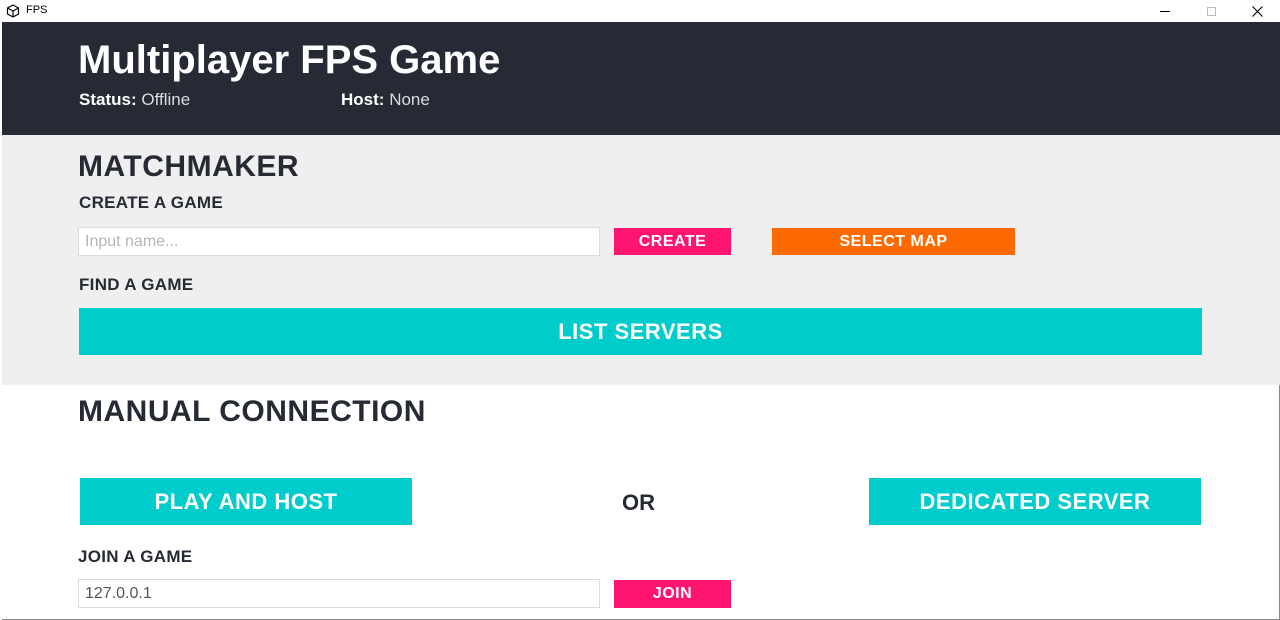 The width and height of the screenshot is (1280, 620). Describe the element at coordinates (893, 241) in the screenshot. I see `select-map-button: SELECT MAP` at that location.